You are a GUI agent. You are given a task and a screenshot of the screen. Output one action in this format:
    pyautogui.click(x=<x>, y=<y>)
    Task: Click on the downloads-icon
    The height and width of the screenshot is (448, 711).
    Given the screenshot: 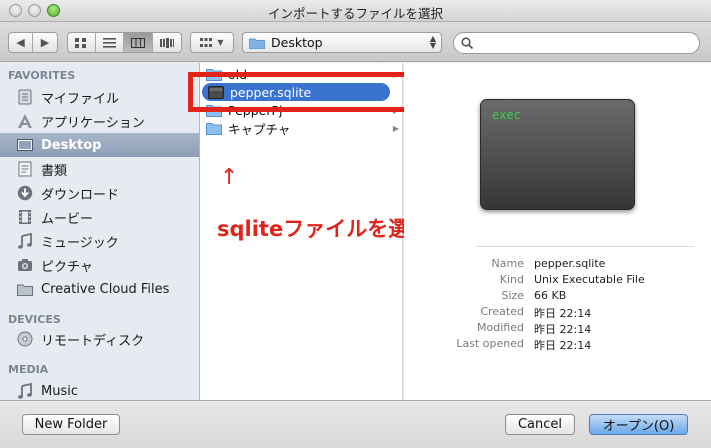 What is the action you would take?
    pyautogui.click(x=25, y=193)
    